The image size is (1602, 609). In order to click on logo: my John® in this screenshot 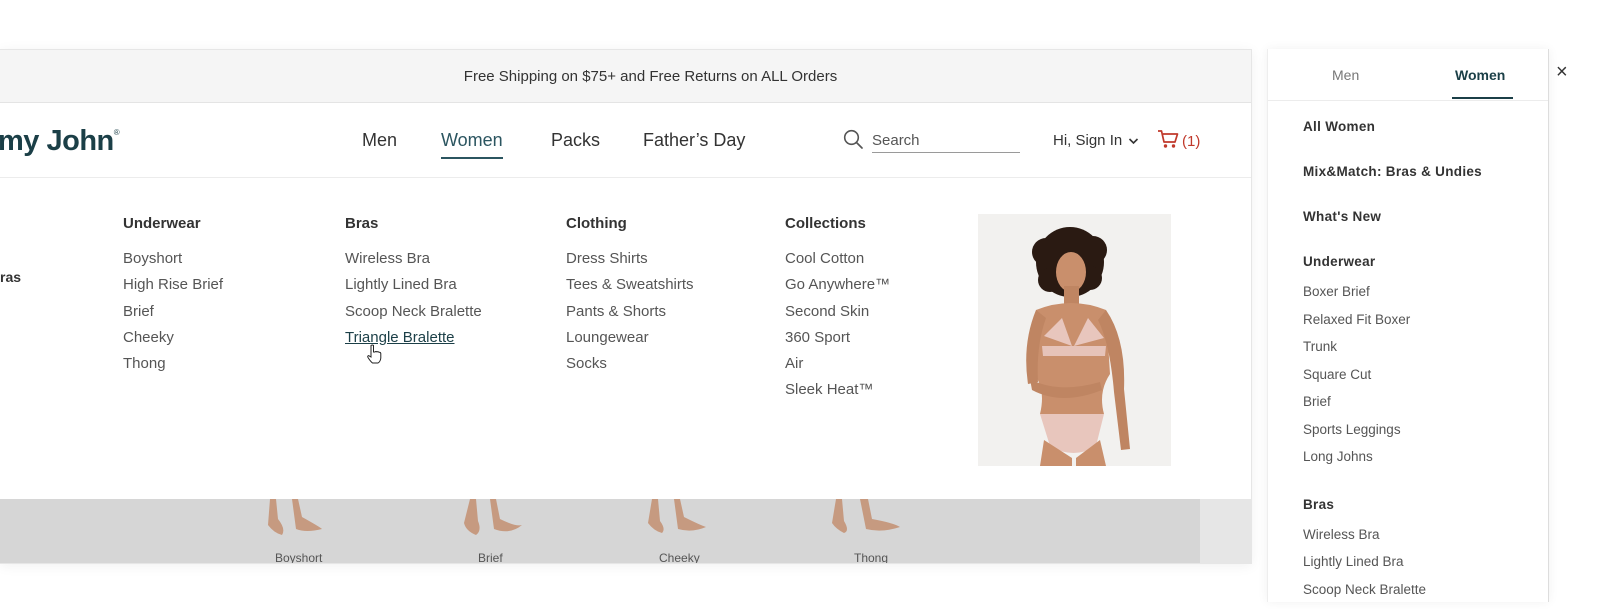, I will do `click(59, 141)`.